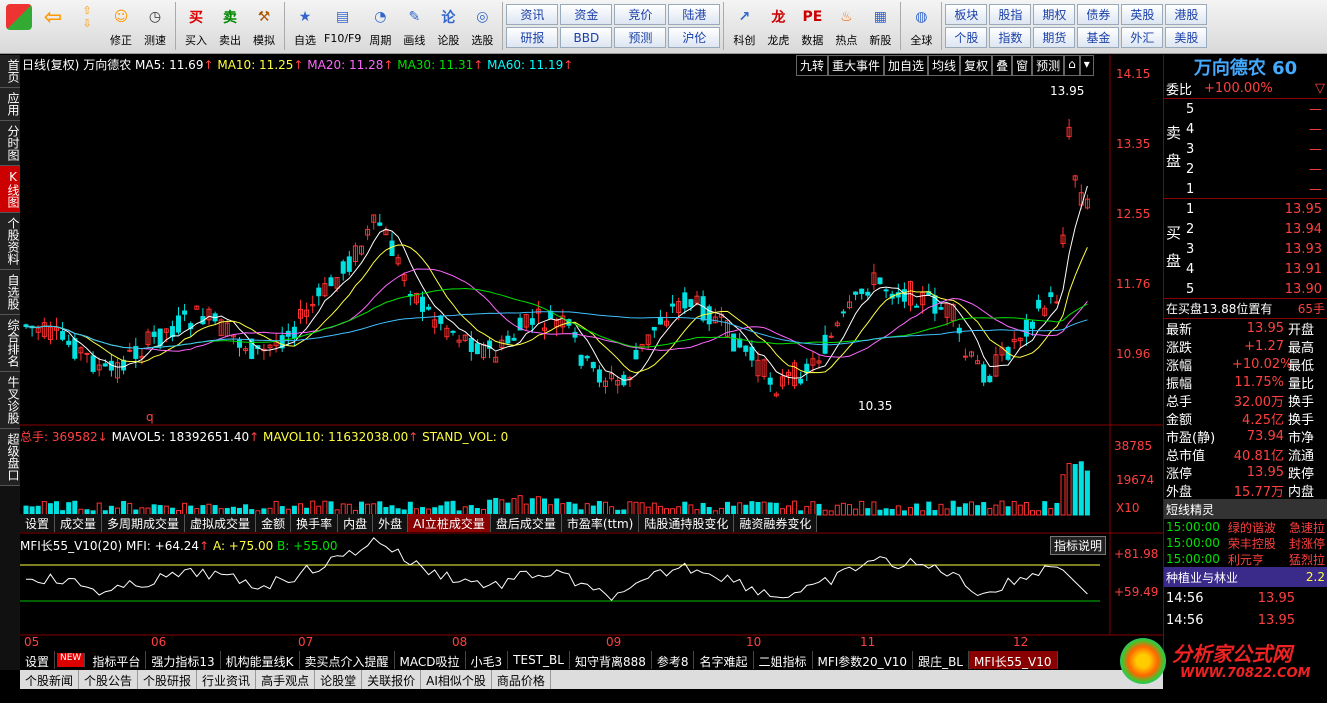 This screenshot has height=703, width=1327. Describe the element at coordinates (1254, 249) in the screenshot. I see `book-row: 3 13.93` at that location.